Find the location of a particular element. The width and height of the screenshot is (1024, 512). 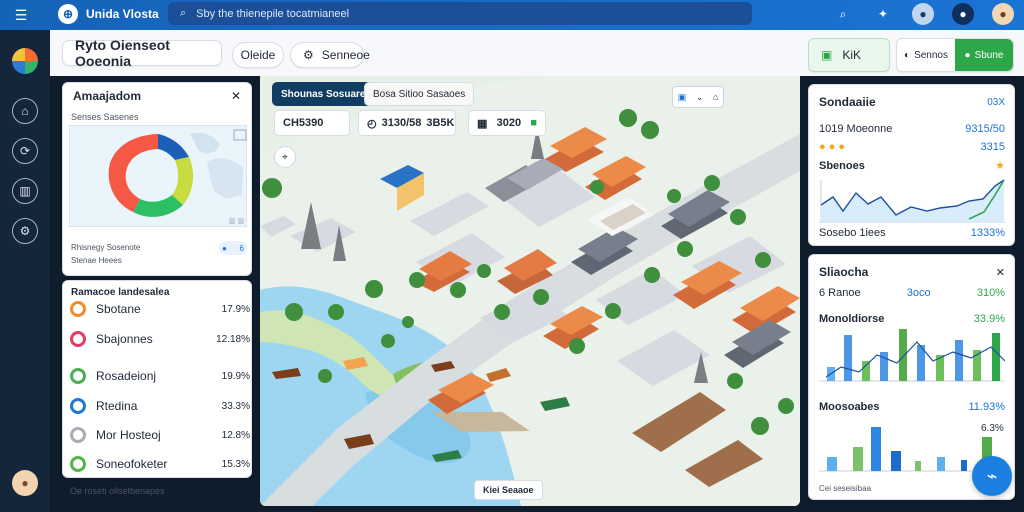

summary-subtitle: Senses Sasenes is located at coordinates (105, 117).